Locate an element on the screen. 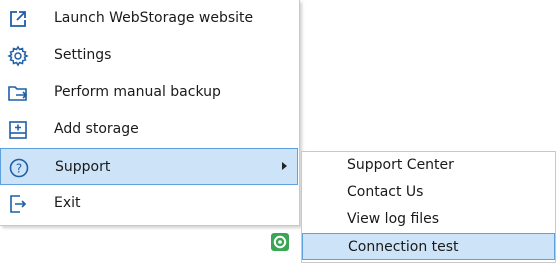 This screenshot has height=263, width=556. gear-icon is located at coordinates (18, 56).